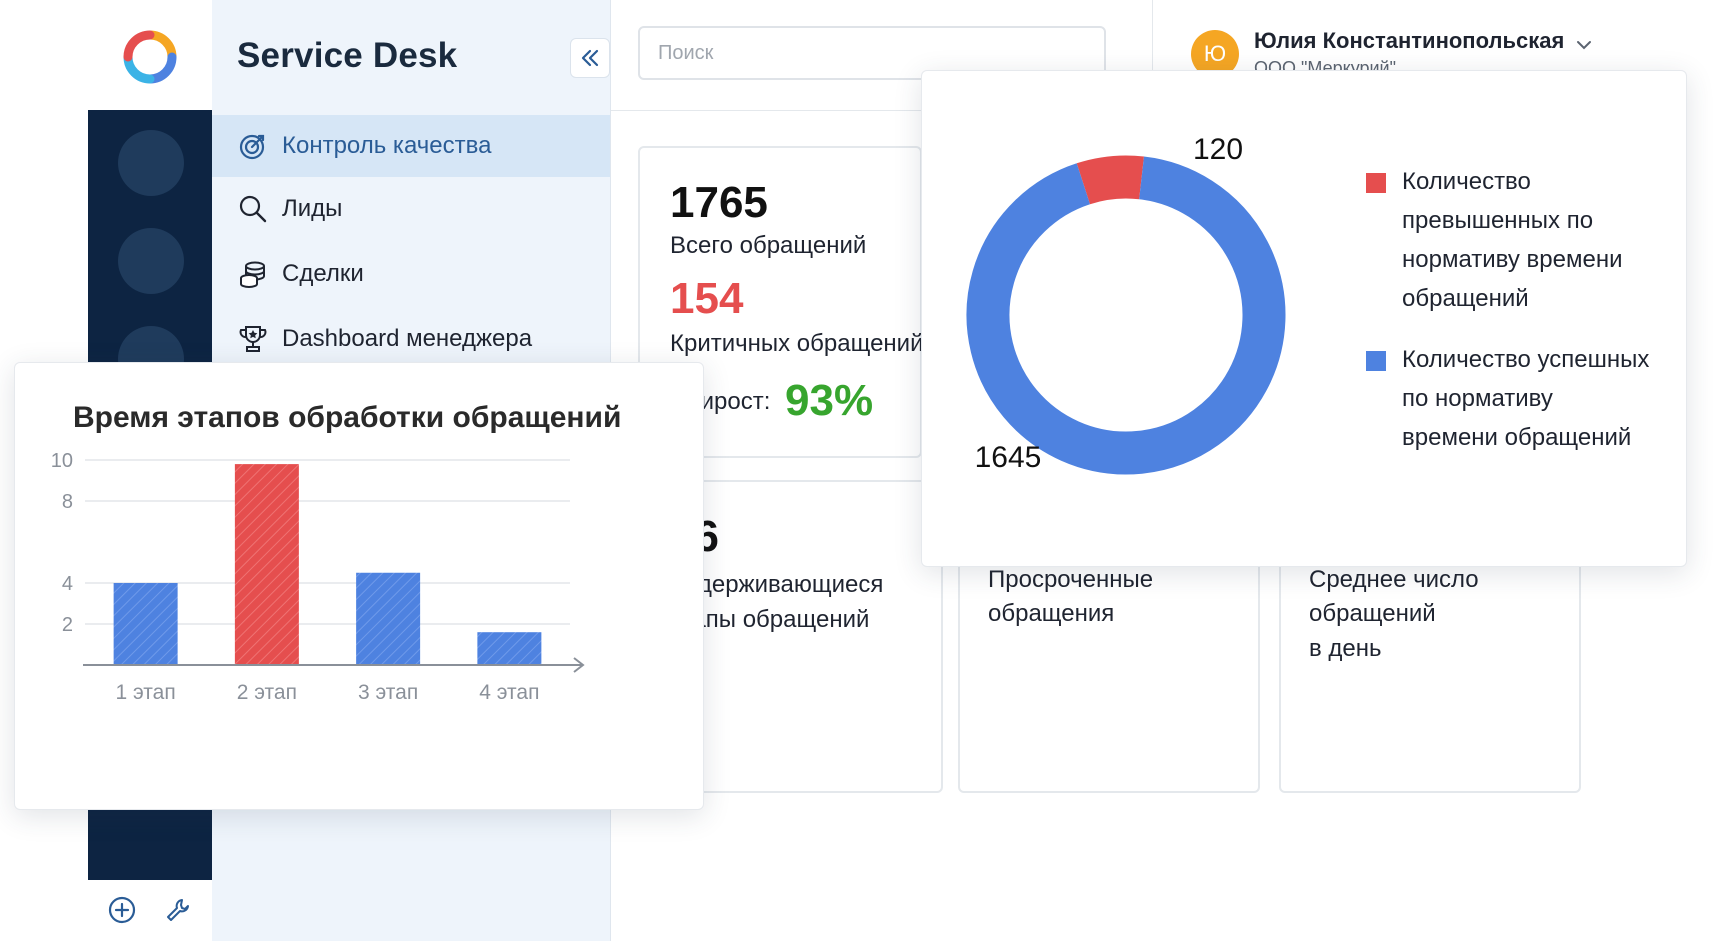 The image size is (1728, 941). Describe the element at coordinates (411, 274) in the screenshot. I see `sidebar-item-deals: Сделки` at that location.